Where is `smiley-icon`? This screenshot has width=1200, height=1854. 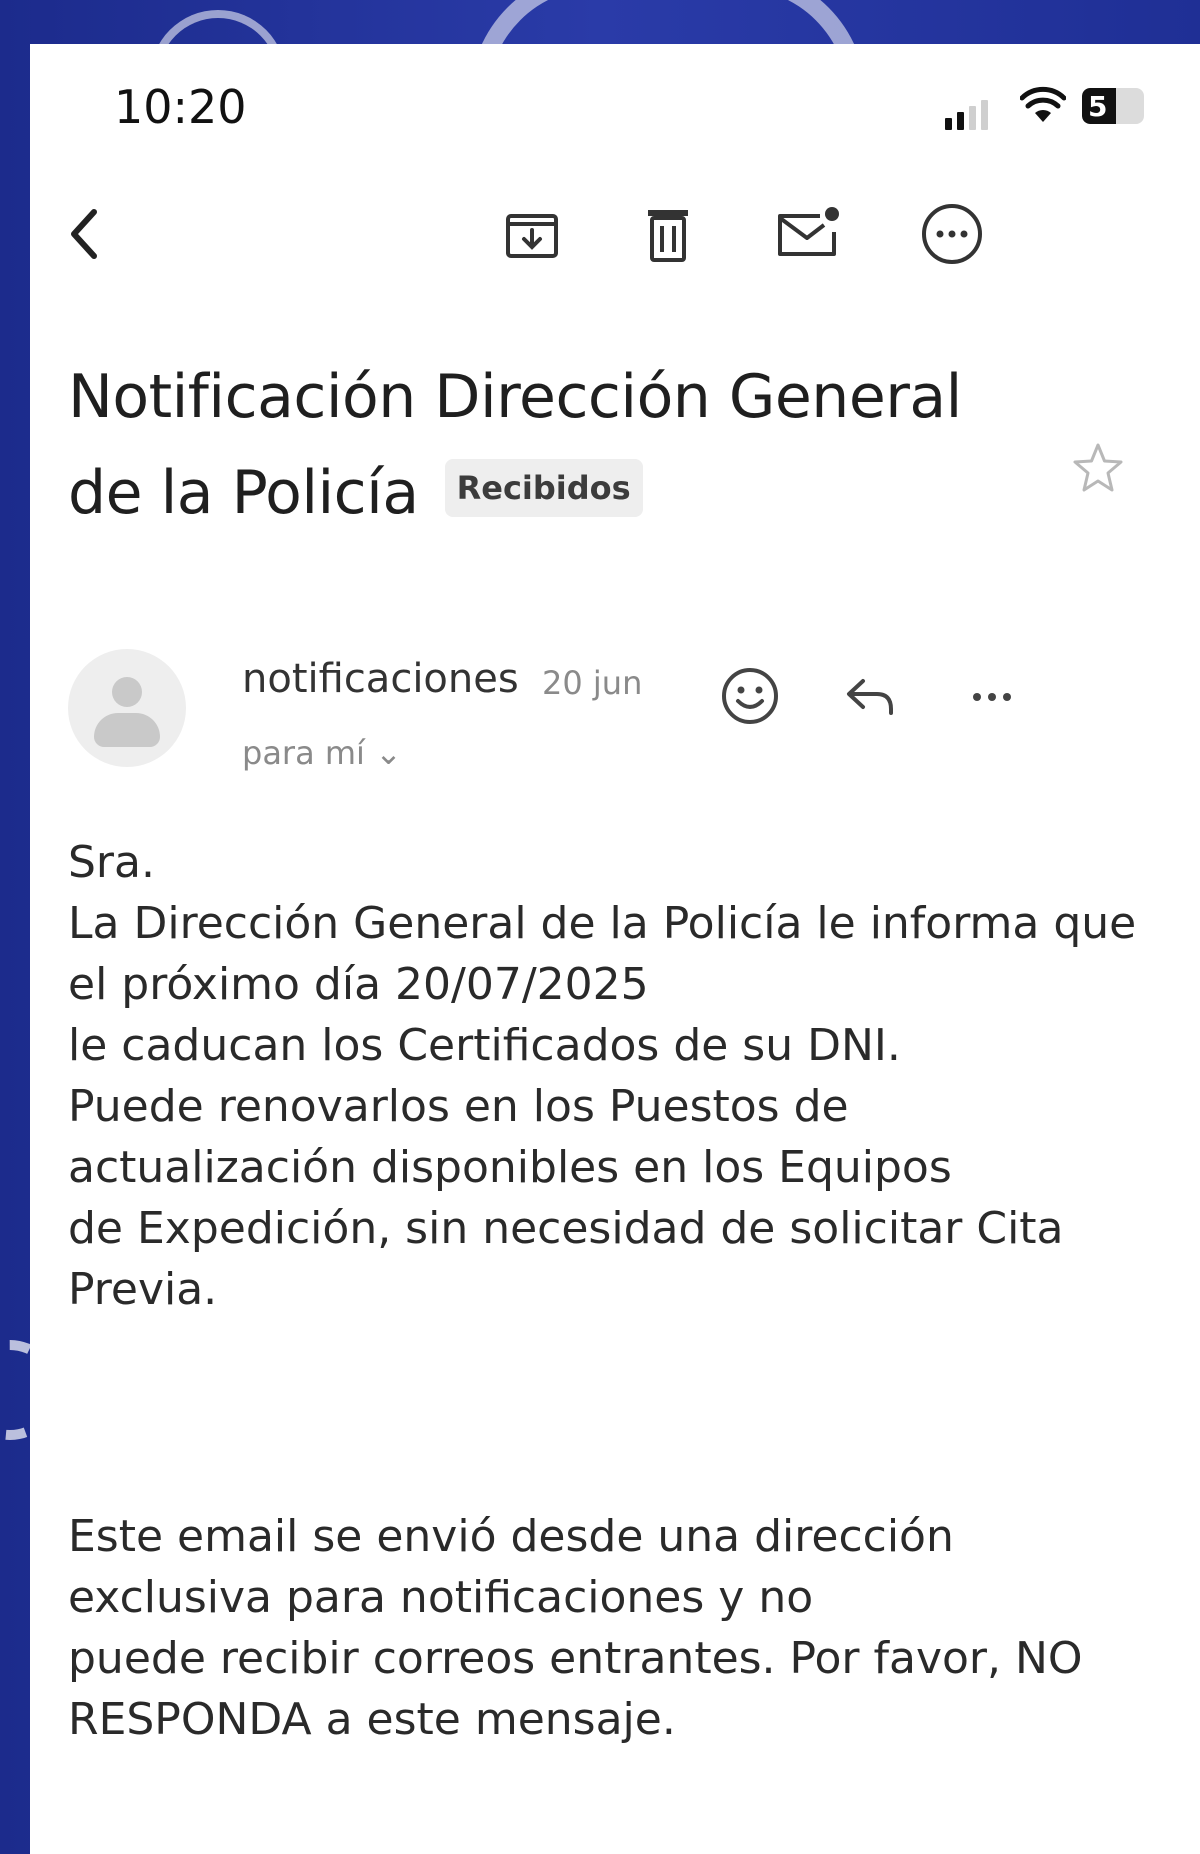 smiley-icon is located at coordinates (750, 696).